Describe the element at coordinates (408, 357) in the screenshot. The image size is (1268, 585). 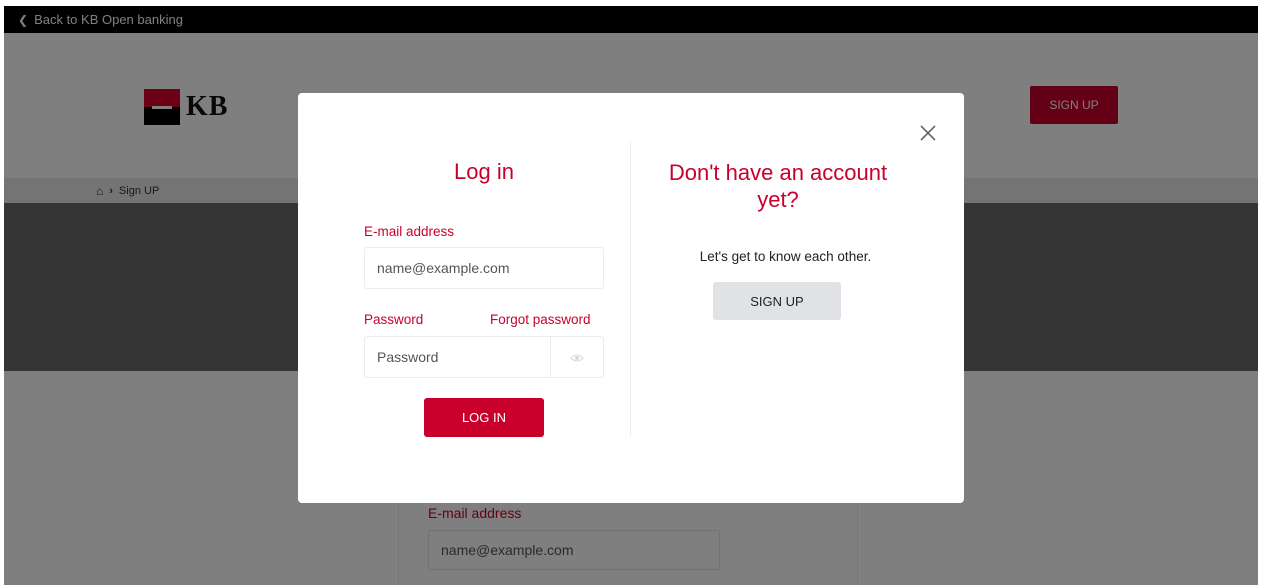
I see `password-placeholder: Password` at that location.